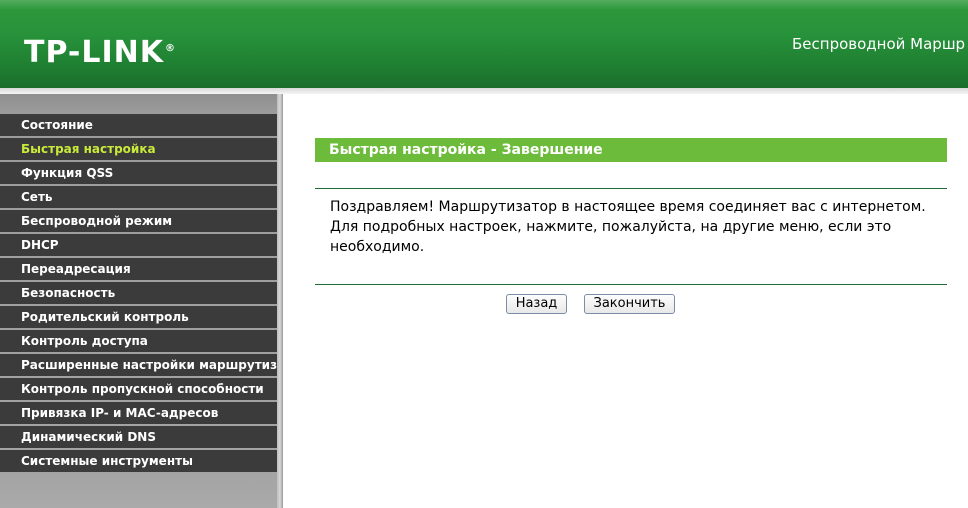 This screenshot has height=508, width=968. What do you see at coordinates (138, 125) in the screenshot?
I see `sidebar-item-0: Состояние` at bounding box center [138, 125].